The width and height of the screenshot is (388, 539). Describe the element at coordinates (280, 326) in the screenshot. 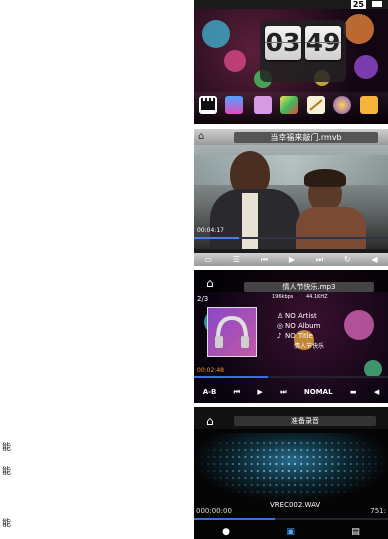

I see `album-icon: ◎` at that location.